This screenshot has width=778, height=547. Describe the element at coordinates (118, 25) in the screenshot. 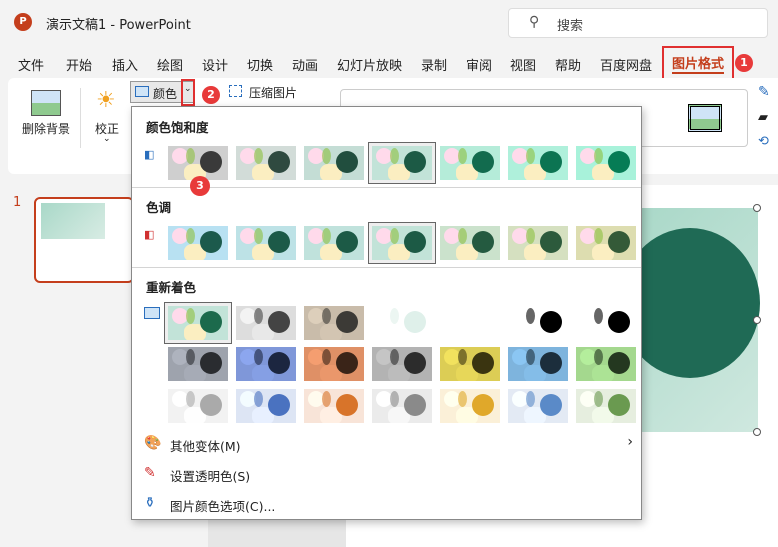

I see `document-title: 演示文稿1 - PowerPoint` at that location.